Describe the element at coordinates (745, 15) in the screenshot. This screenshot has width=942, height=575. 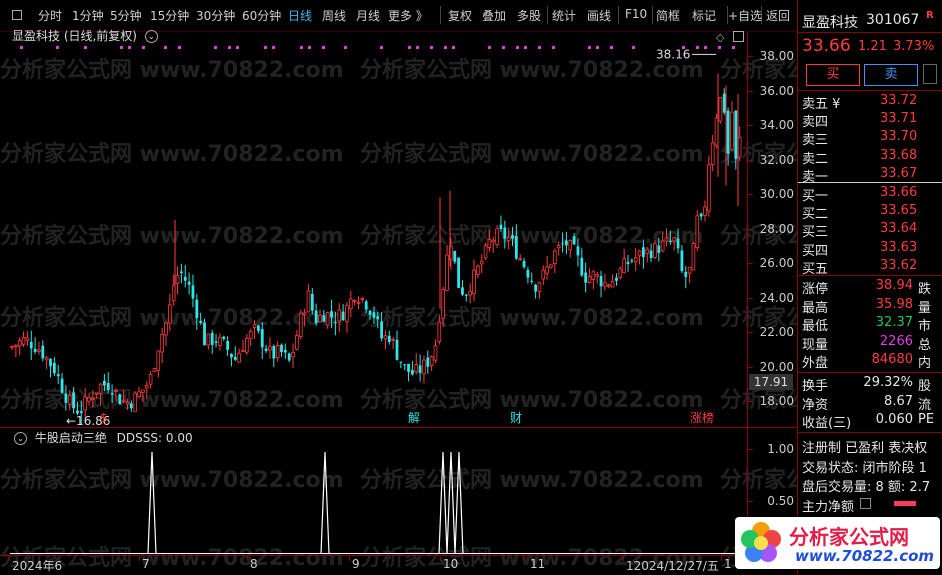
I see `tool-button: +自选` at that location.